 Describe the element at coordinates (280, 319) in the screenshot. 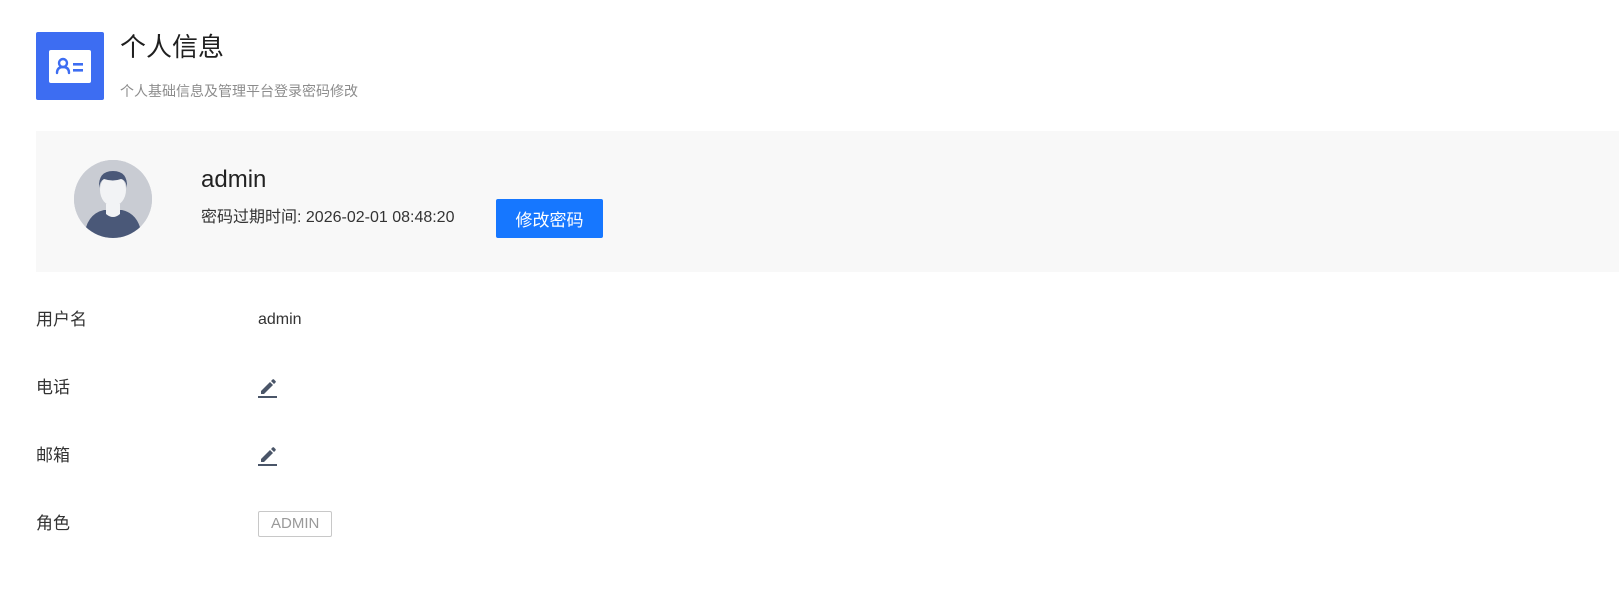

I see `username-value: admin` at that location.